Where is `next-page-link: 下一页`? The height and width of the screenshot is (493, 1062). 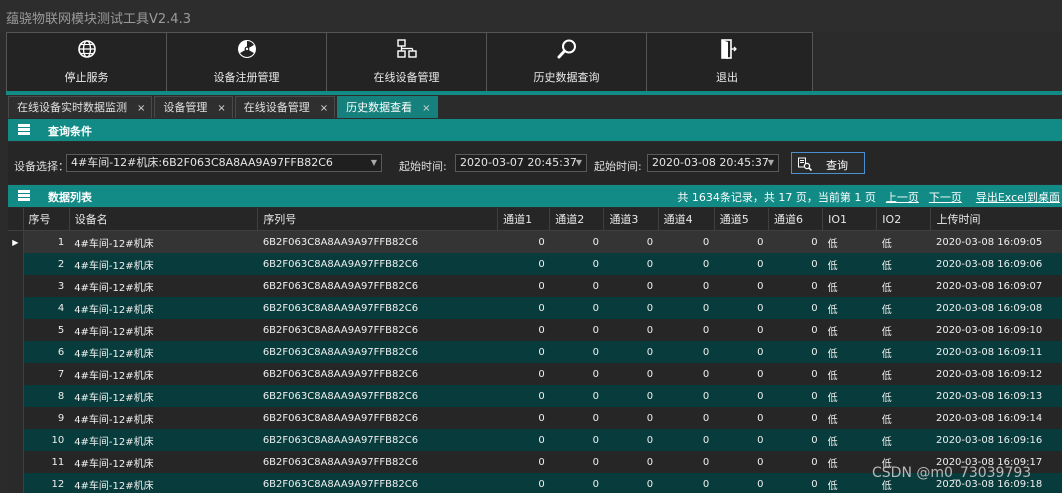 next-page-link: 下一页 is located at coordinates (945, 197).